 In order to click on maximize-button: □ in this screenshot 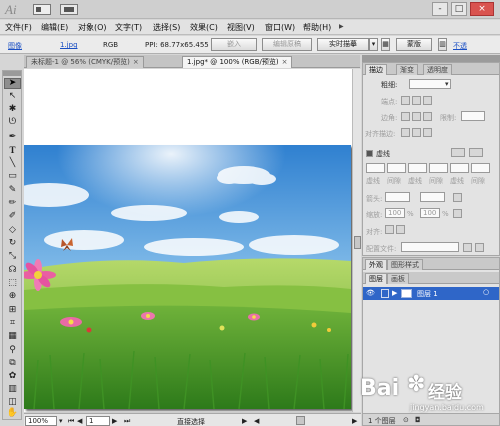, I will do `click(459, 9)`.